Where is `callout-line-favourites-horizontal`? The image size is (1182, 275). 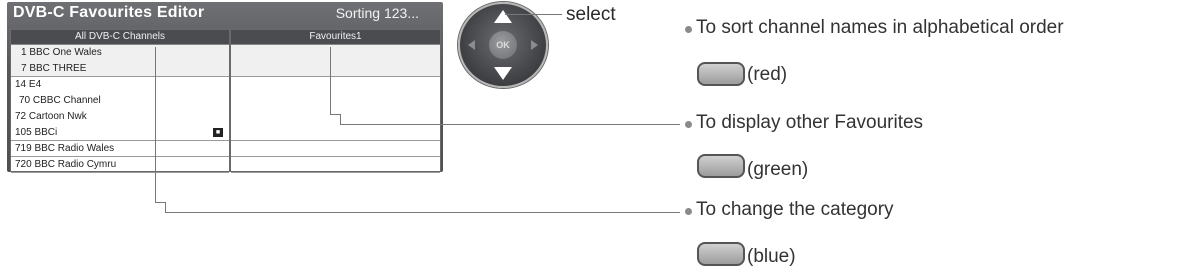
callout-line-favourites-horizontal is located at coordinates (510, 124).